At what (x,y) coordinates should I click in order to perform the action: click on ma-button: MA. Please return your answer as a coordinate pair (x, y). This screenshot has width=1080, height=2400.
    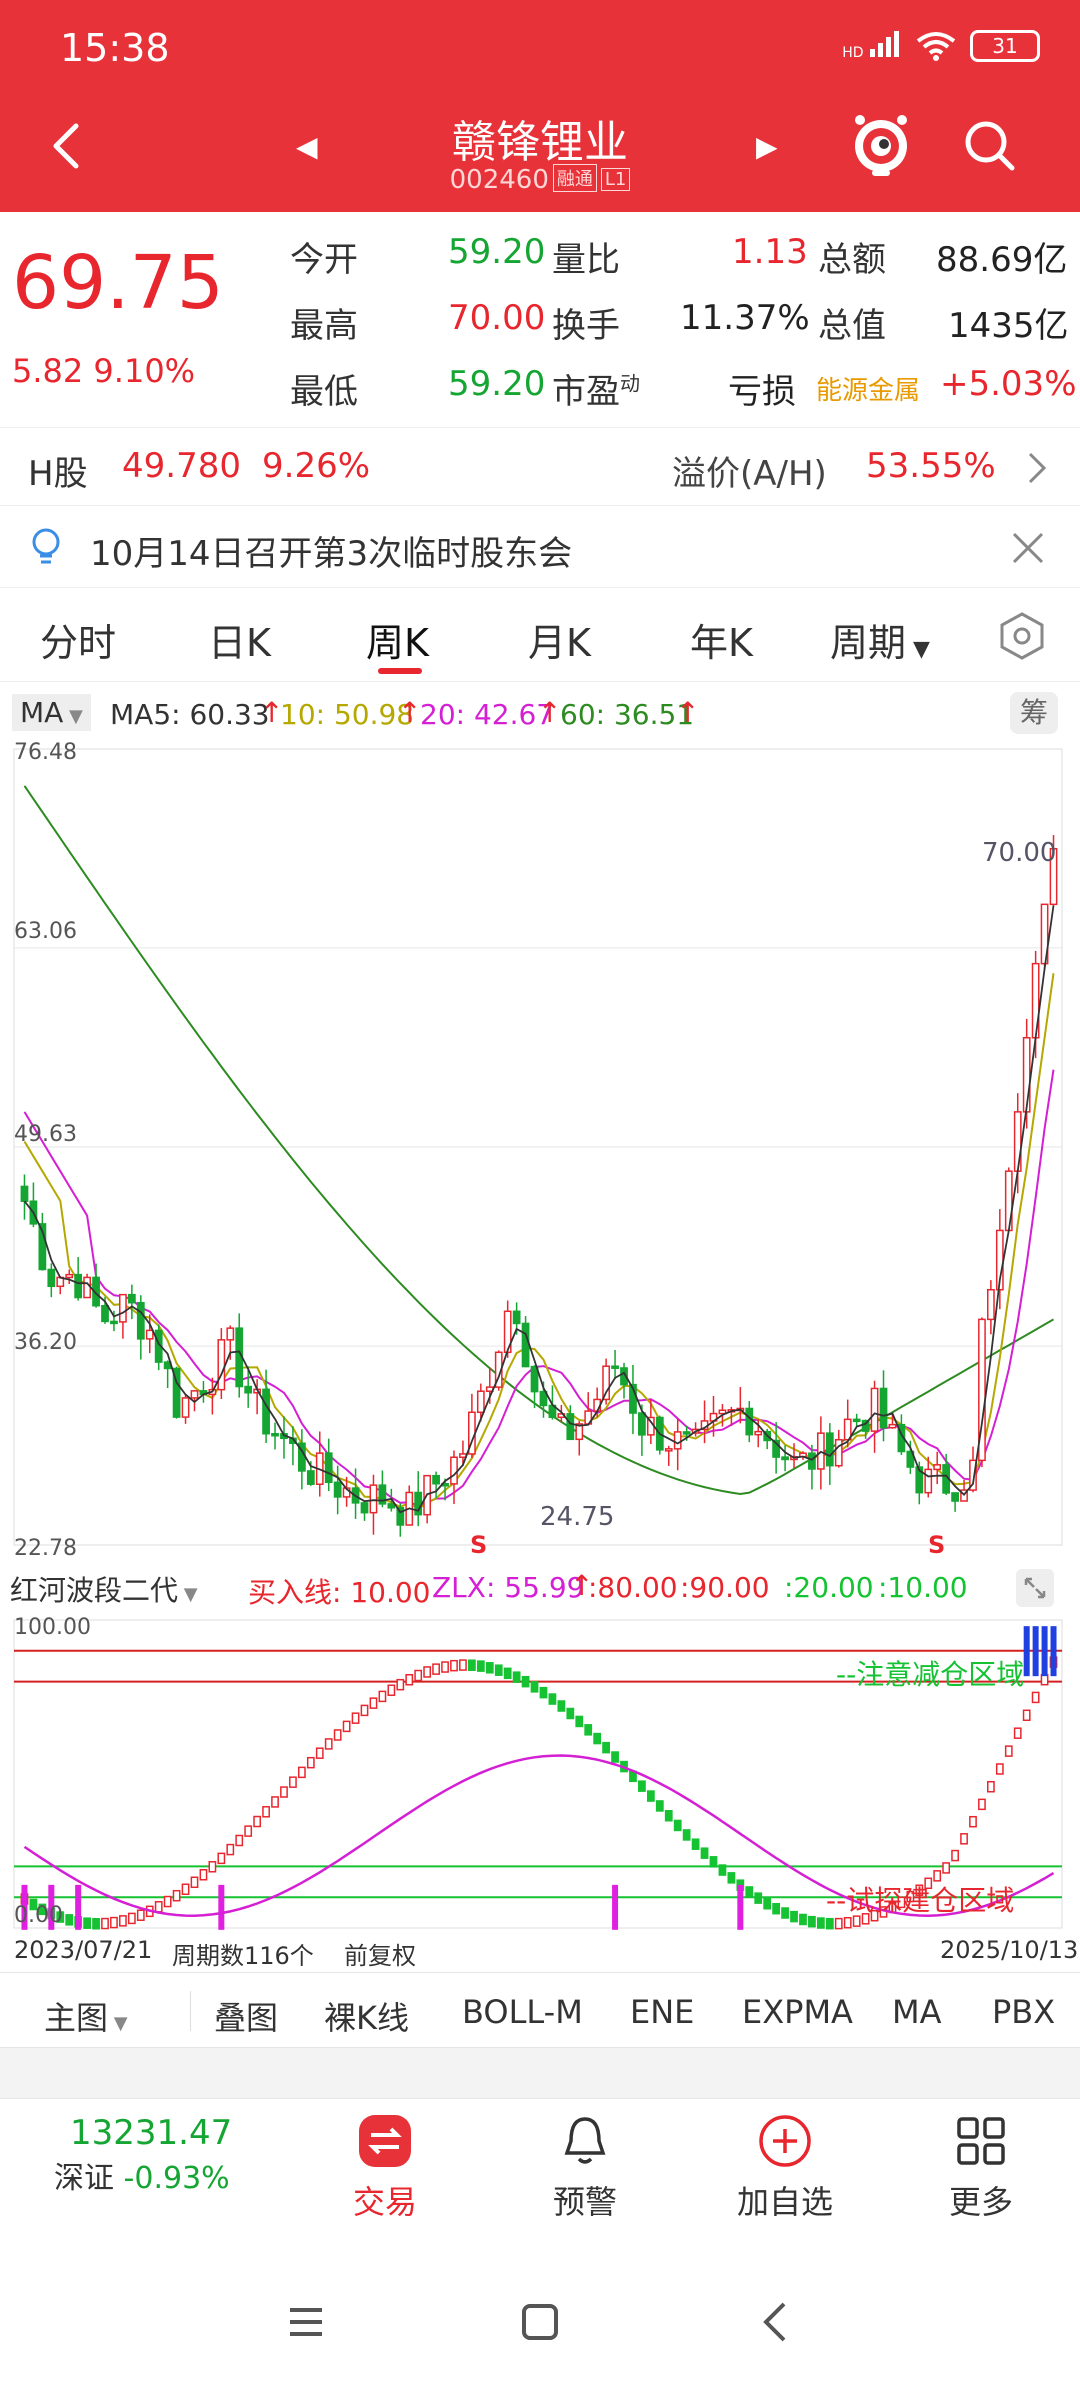
    Looking at the image, I should click on (917, 2012).